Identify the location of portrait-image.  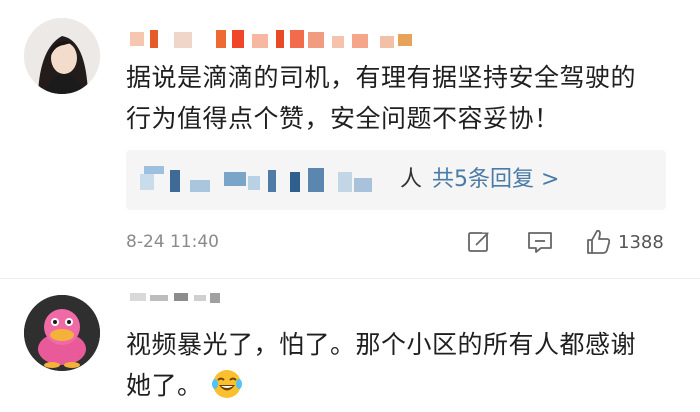
(62, 56).